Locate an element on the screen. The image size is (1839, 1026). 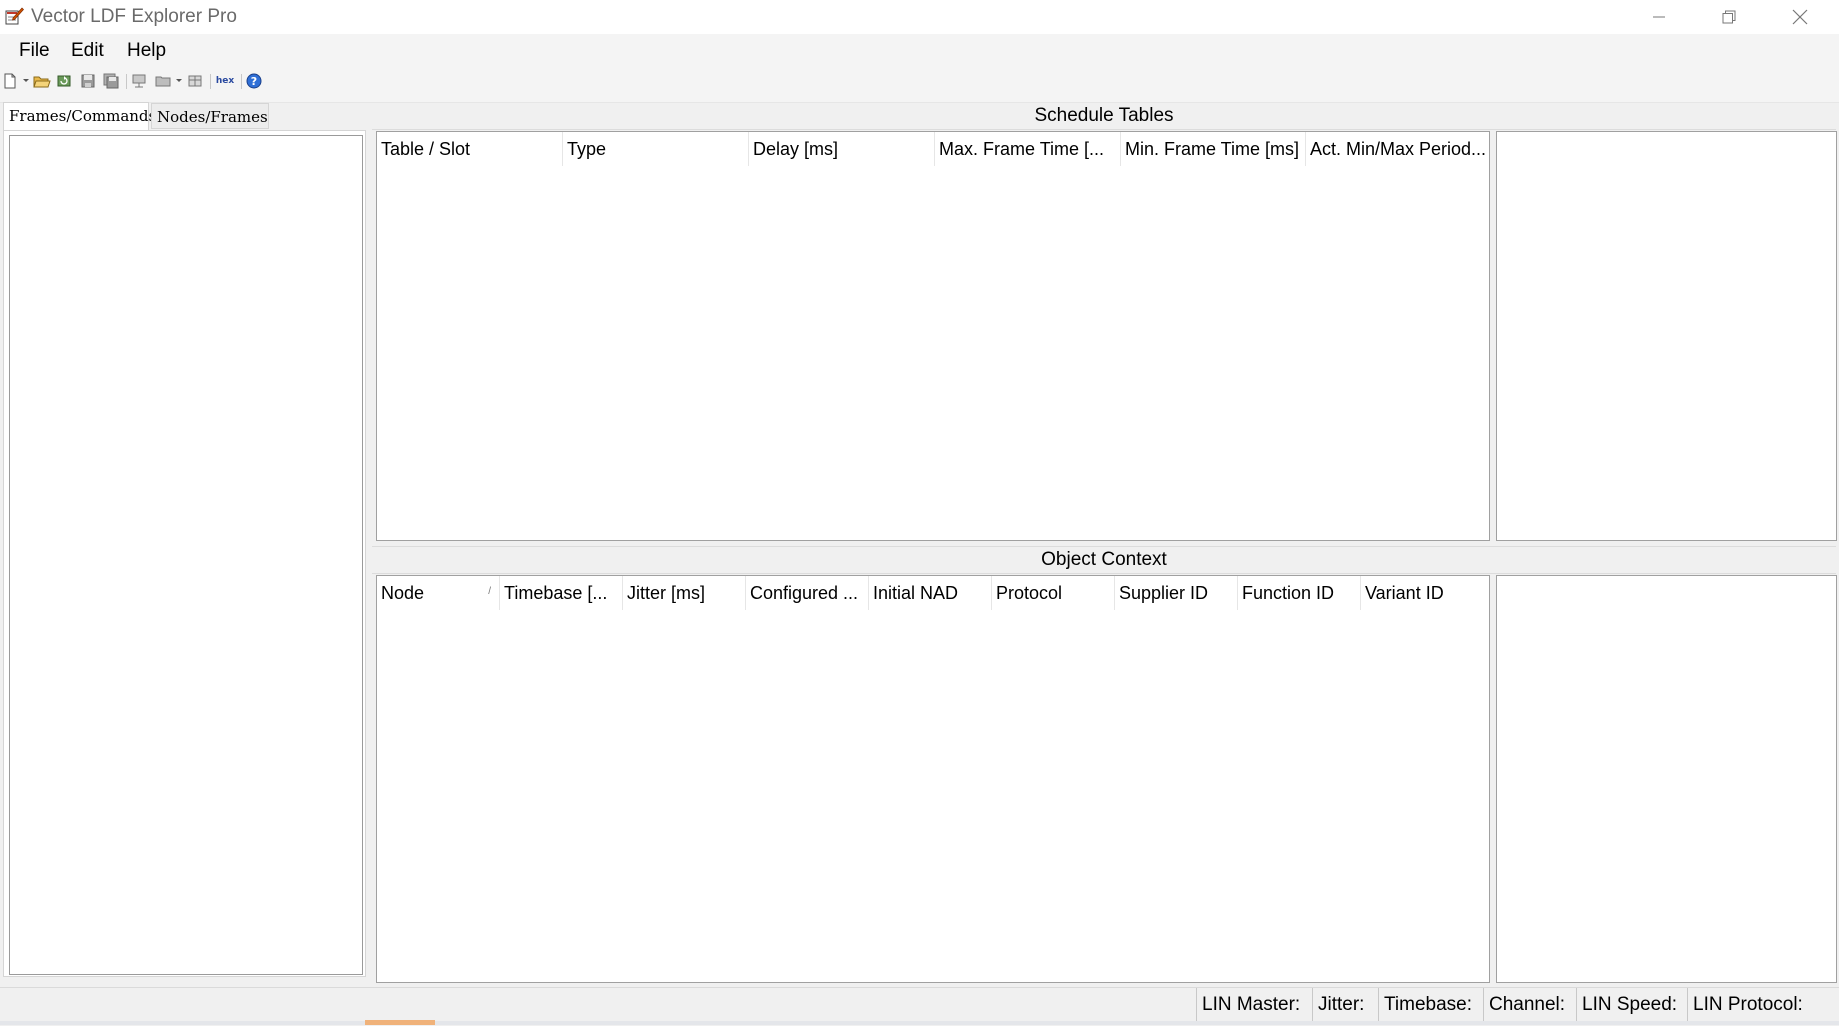
status-jitter: Jitter: is located at coordinates (1338, 1005).